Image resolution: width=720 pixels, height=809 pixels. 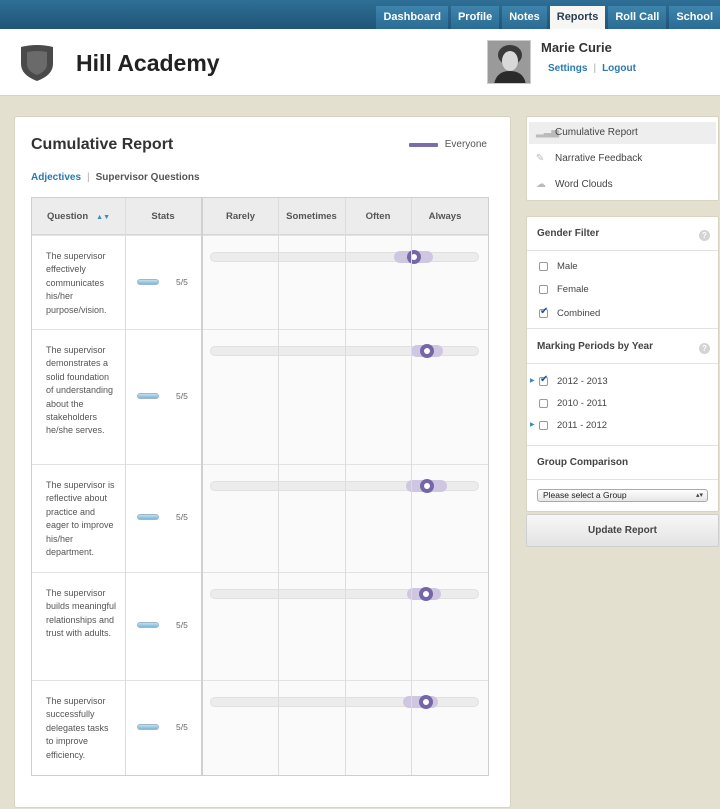 What do you see at coordinates (103, 217) in the screenshot?
I see `sort-icon: ▲▼` at bounding box center [103, 217].